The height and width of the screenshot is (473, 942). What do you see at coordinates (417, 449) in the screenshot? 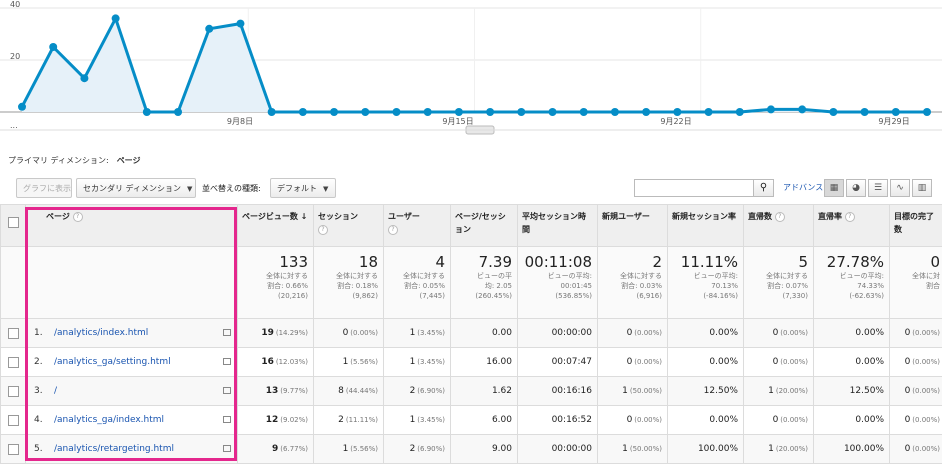
I see `users-cell: 2 (6.90%)` at bounding box center [417, 449].